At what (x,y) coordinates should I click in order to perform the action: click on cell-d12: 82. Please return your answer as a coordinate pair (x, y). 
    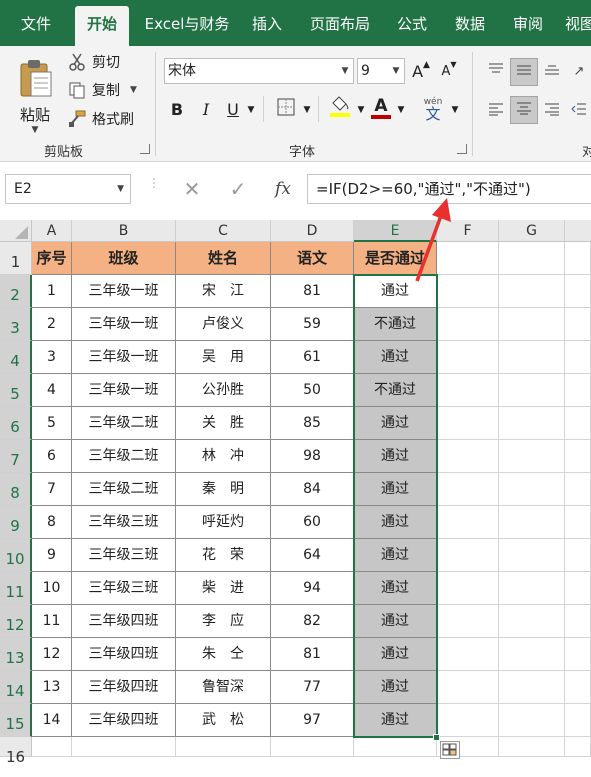
    Looking at the image, I should click on (312, 621).